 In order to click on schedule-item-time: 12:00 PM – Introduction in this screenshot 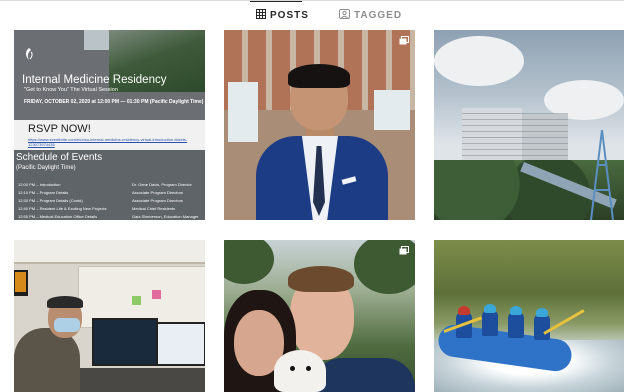, I will do `click(39, 184)`.